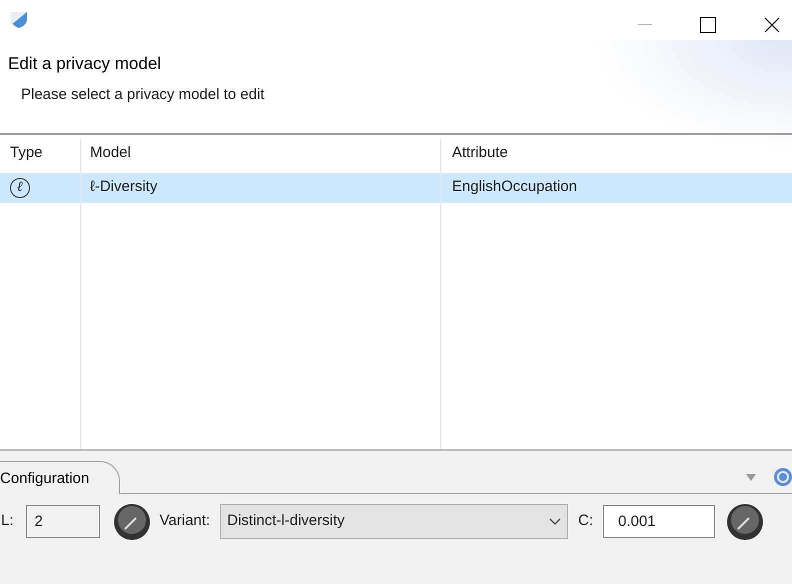 This screenshot has width=792, height=584. What do you see at coordinates (20, 188) in the screenshot?
I see `type-symbol: ℓ` at bounding box center [20, 188].